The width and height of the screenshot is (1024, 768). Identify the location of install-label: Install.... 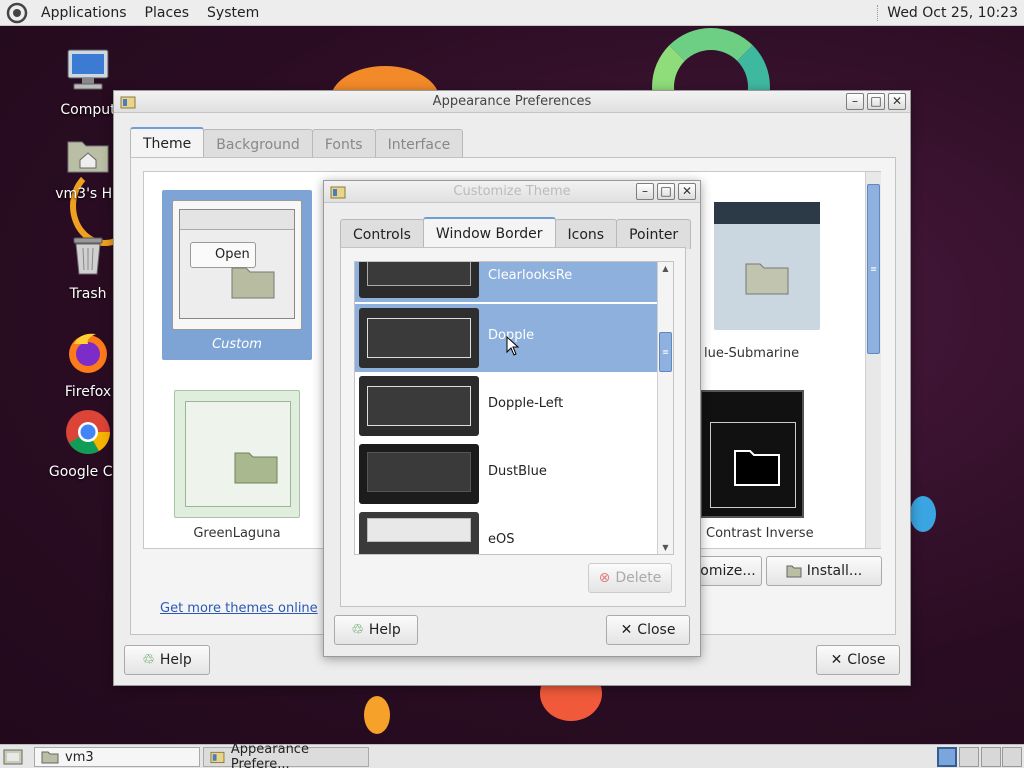
(834, 571).